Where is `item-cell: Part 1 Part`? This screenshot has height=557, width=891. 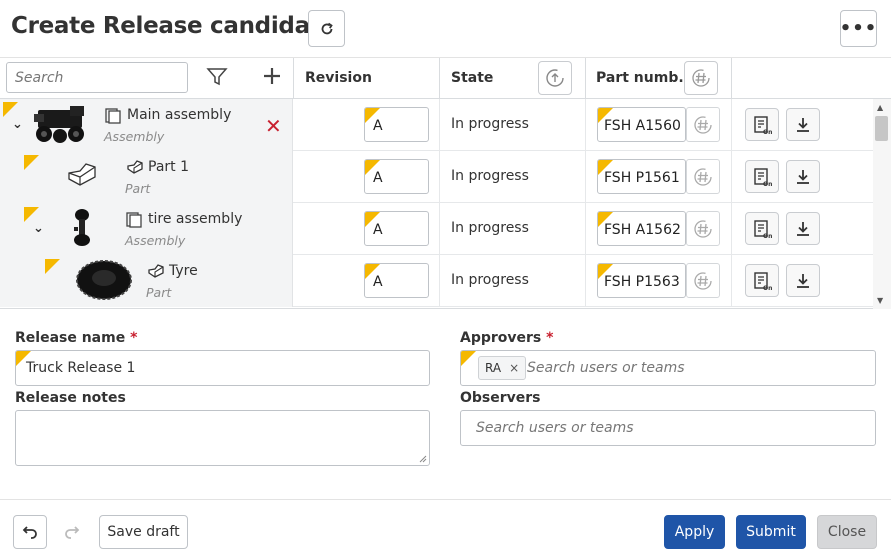
item-cell: Part 1 Part is located at coordinates (146, 177).